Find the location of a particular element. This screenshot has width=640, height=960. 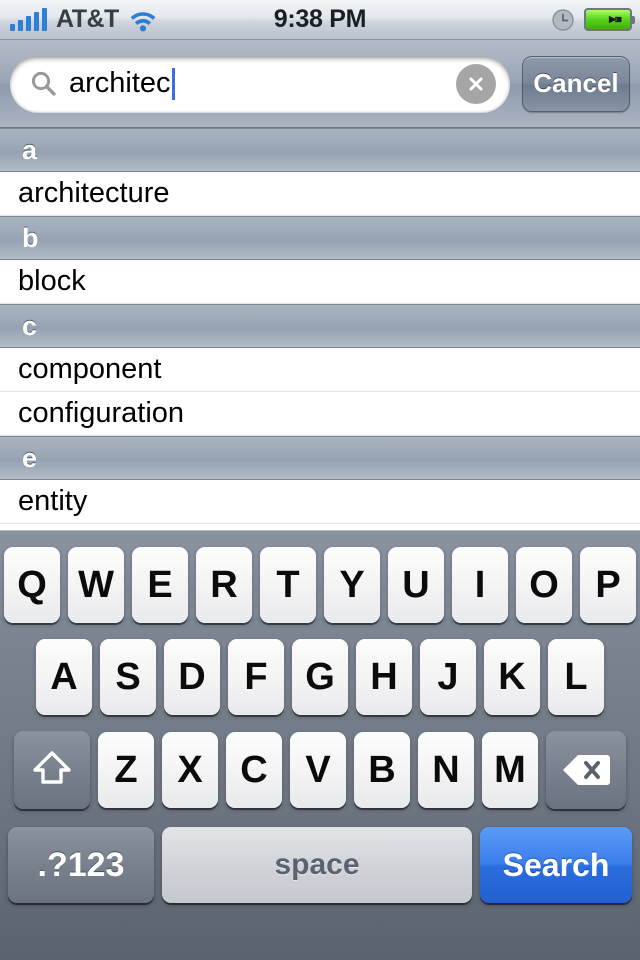

key-g: G is located at coordinates (320, 677).